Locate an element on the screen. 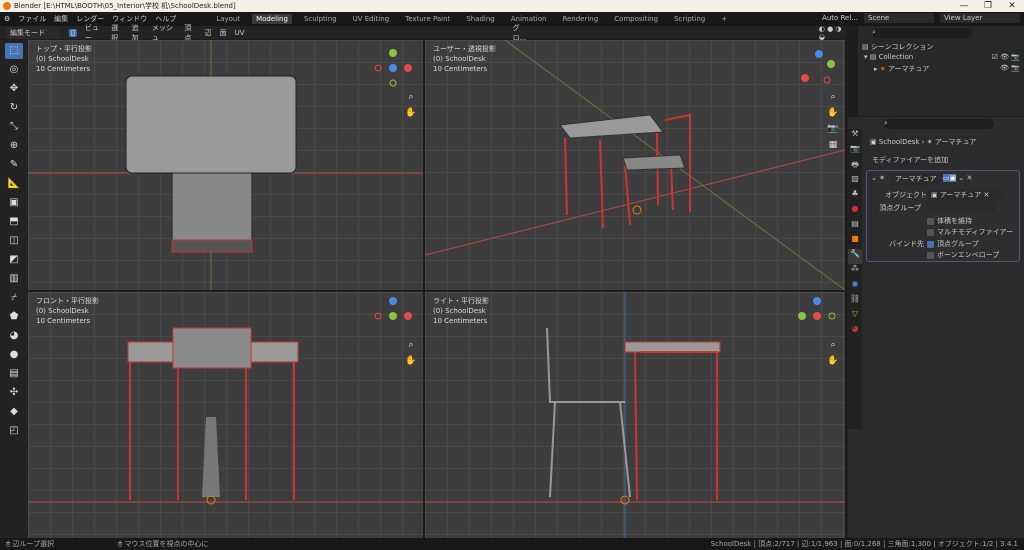 The image size is (1024, 550). loop-cut-tool-icon: ▥ is located at coordinates (14, 279).